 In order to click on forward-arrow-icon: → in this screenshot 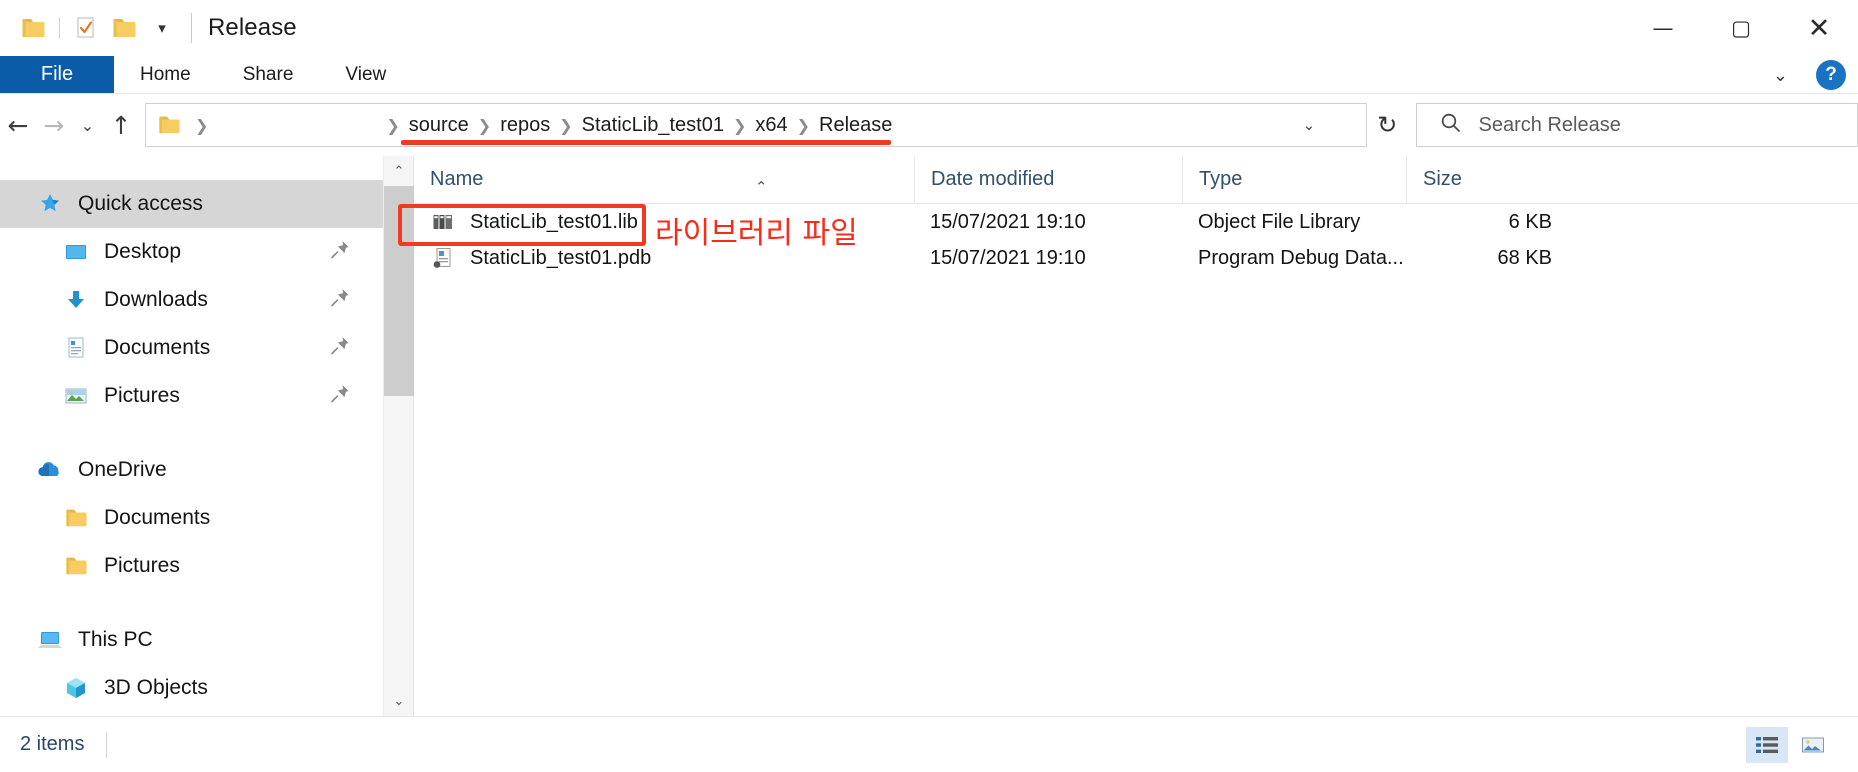, I will do `click(54, 125)`.